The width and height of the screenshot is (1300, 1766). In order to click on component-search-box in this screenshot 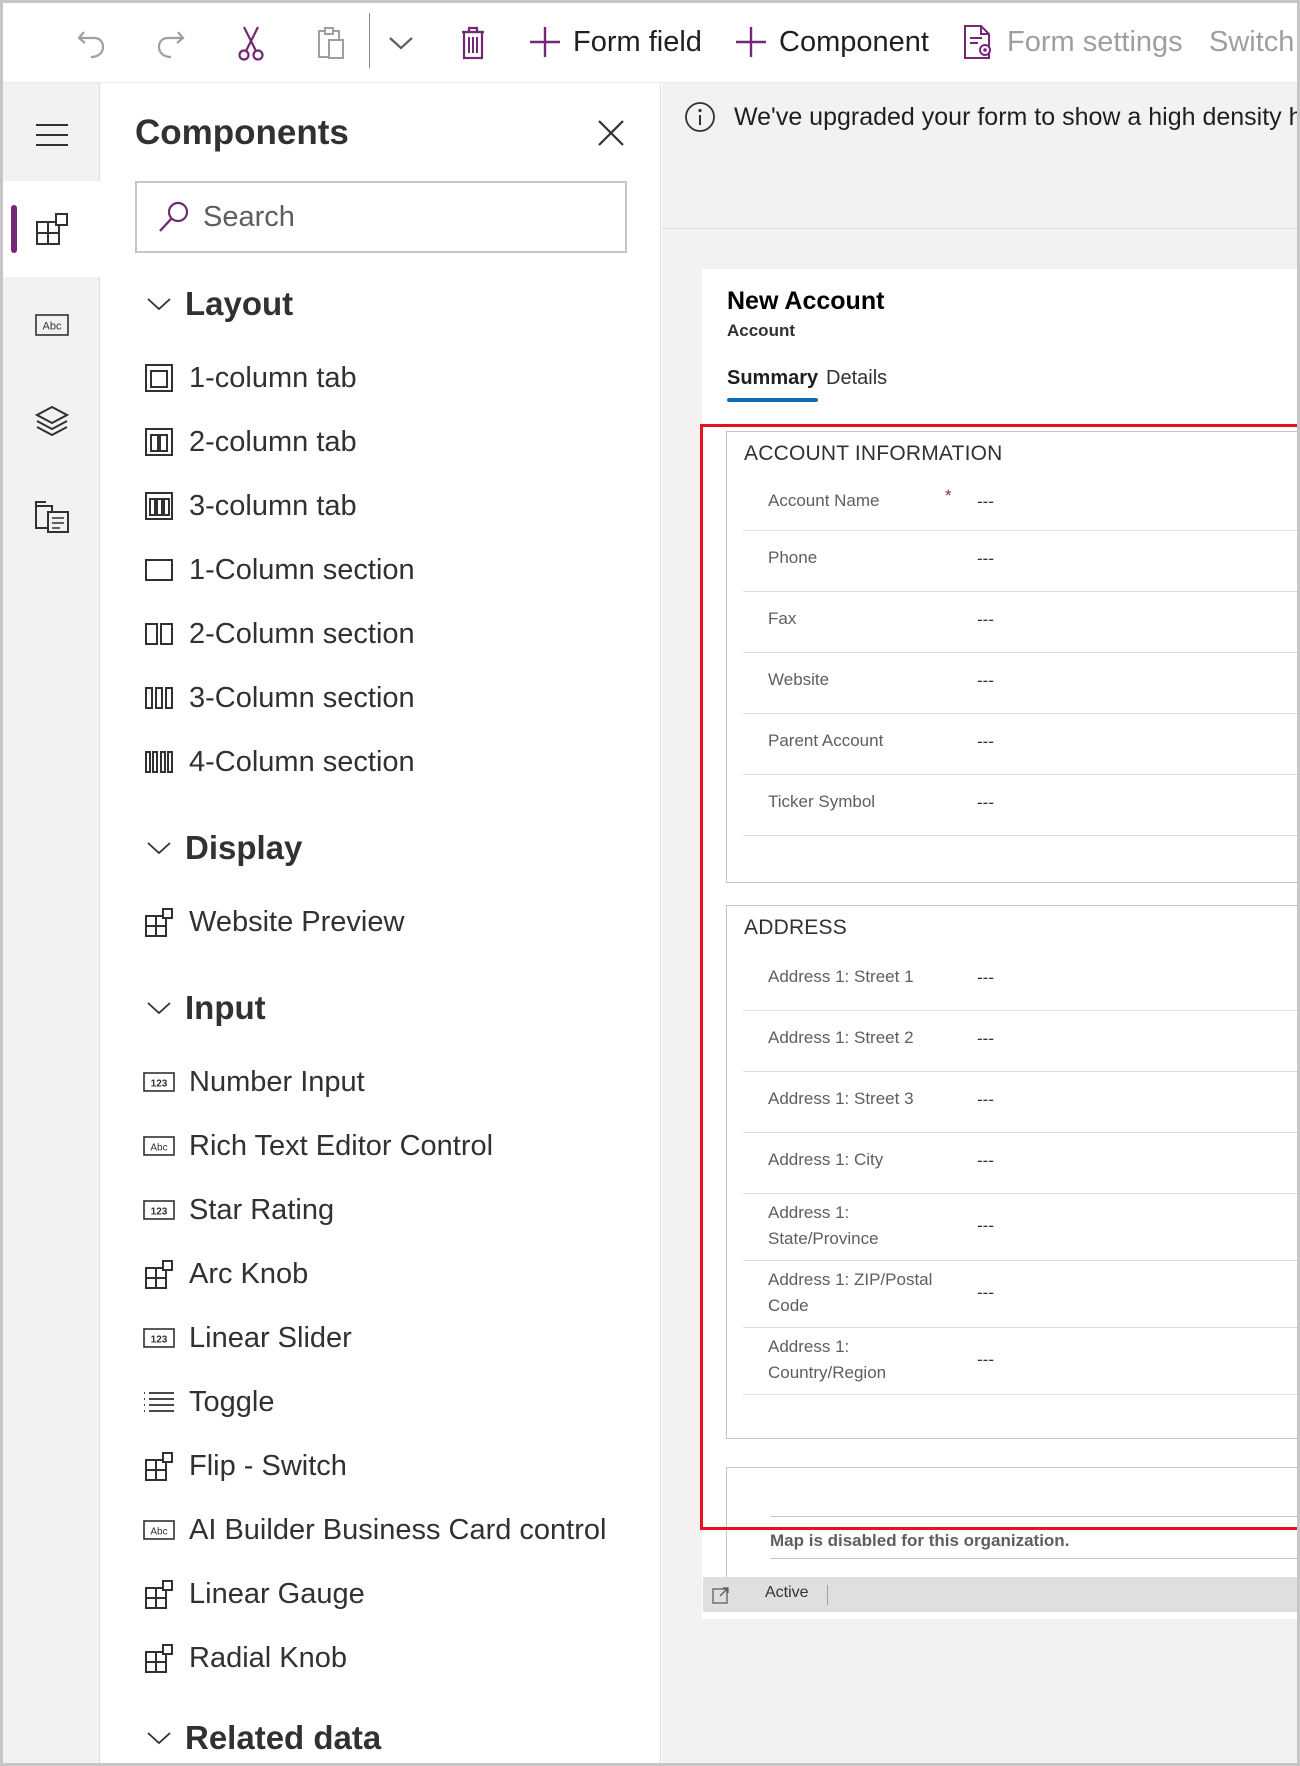, I will do `click(381, 217)`.